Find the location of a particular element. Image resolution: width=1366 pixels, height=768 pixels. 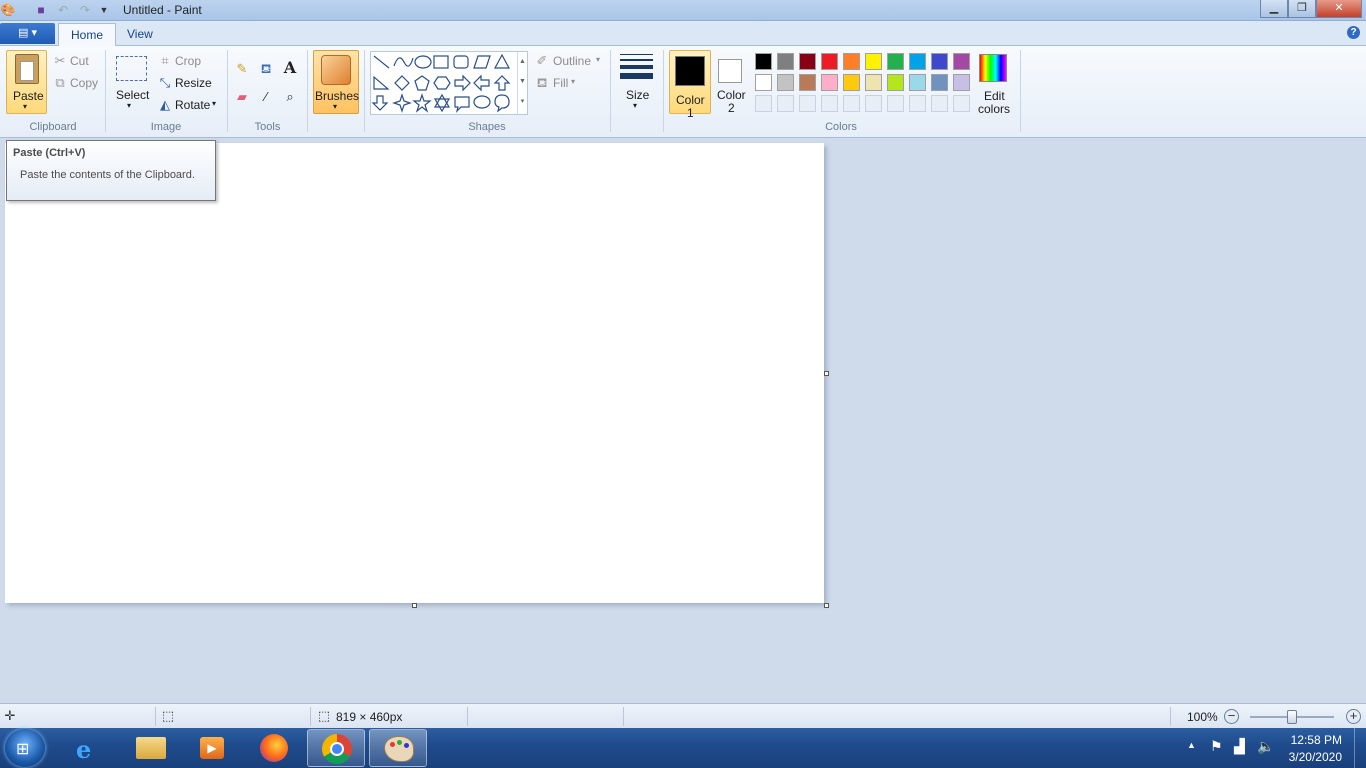

close-button: ✕ is located at coordinates (1339, 9).